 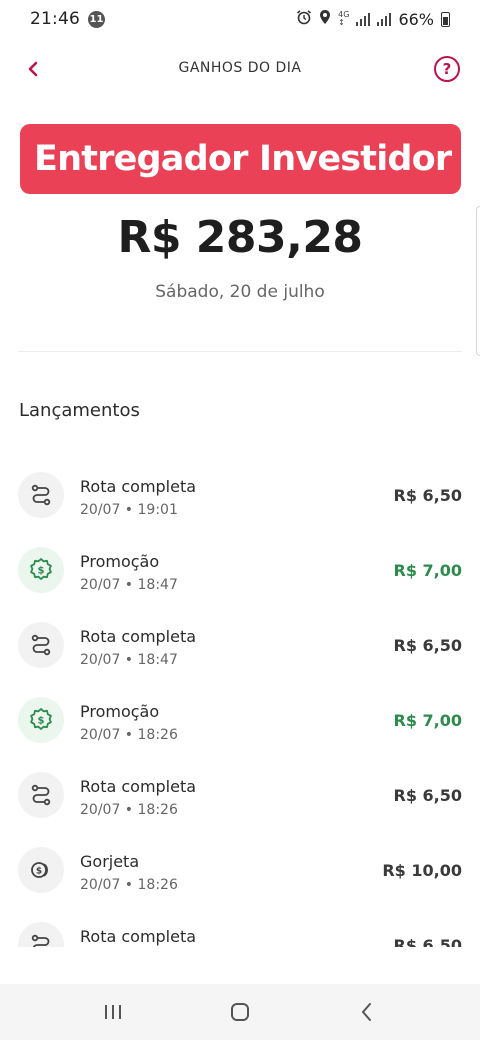 What do you see at coordinates (445, 19) in the screenshot?
I see `battery-icon` at bounding box center [445, 19].